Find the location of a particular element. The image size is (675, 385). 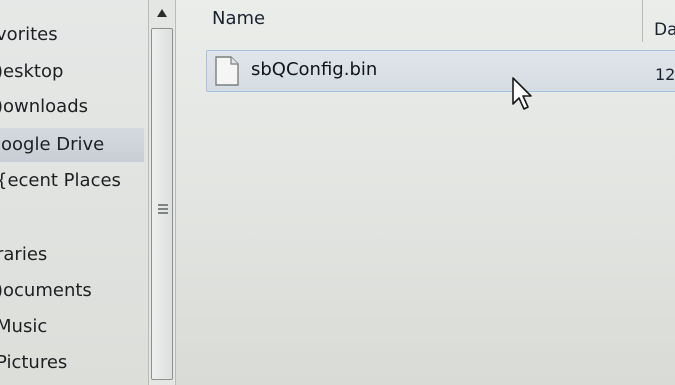

nav-item-google-drive: ioogle Drive is located at coordinates (72, 145).